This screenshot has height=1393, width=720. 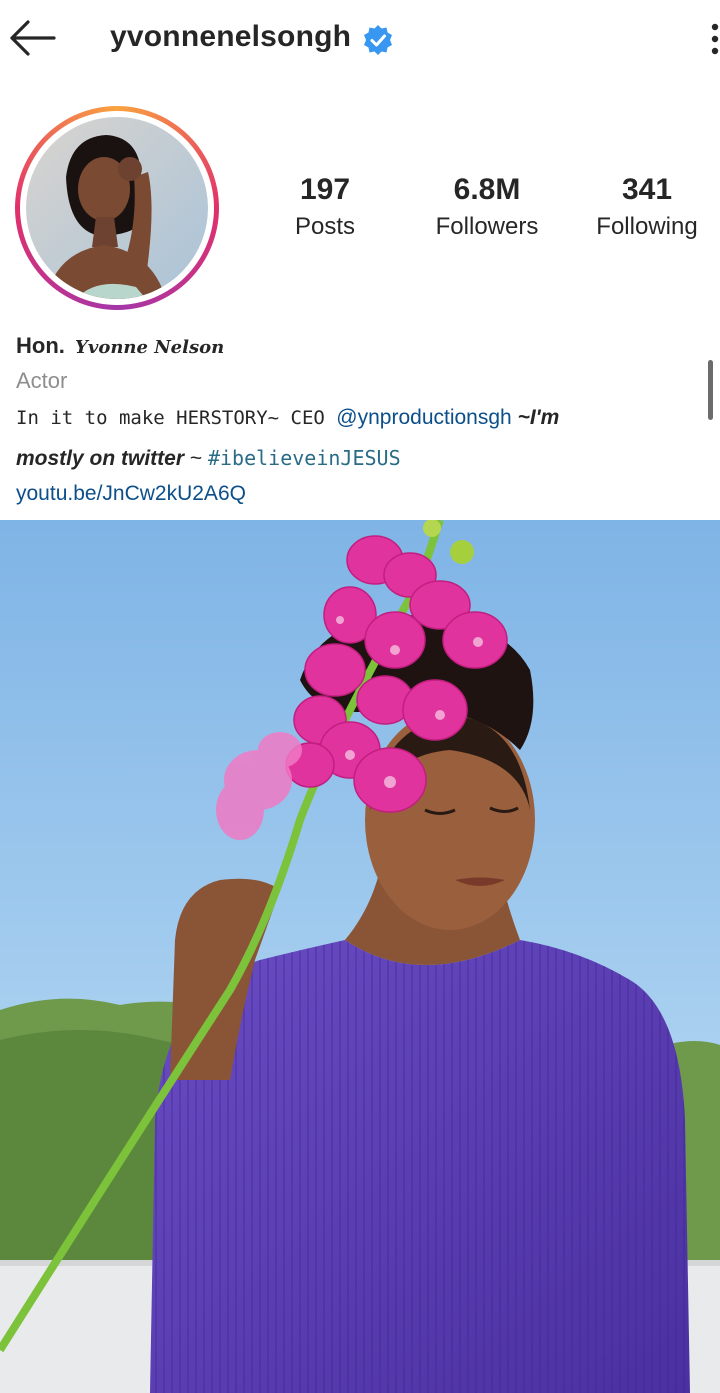 What do you see at coordinates (32, 38) in the screenshot?
I see `arrow-left-icon` at bounding box center [32, 38].